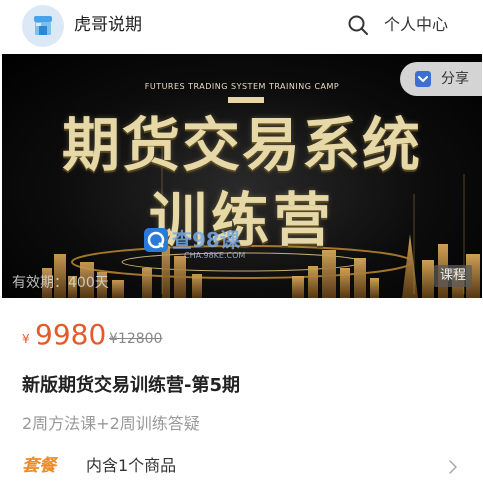 This screenshot has height=492, width=483. I want to click on current-price: 9980, so click(71, 334).